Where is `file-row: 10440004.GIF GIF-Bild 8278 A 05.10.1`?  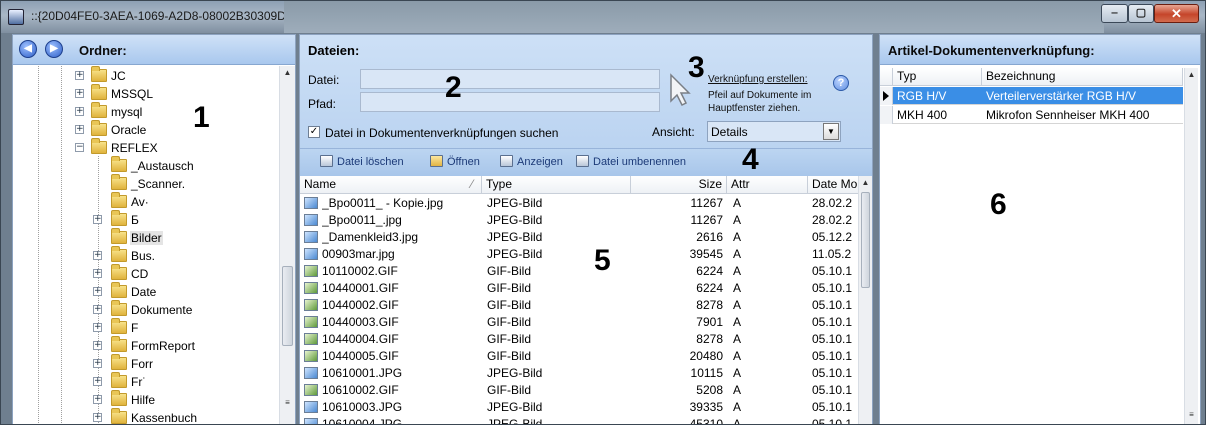
file-row: 10440004.GIF GIF-Bild 8278 A 05.10.1 is located at coordinates (580, 339).